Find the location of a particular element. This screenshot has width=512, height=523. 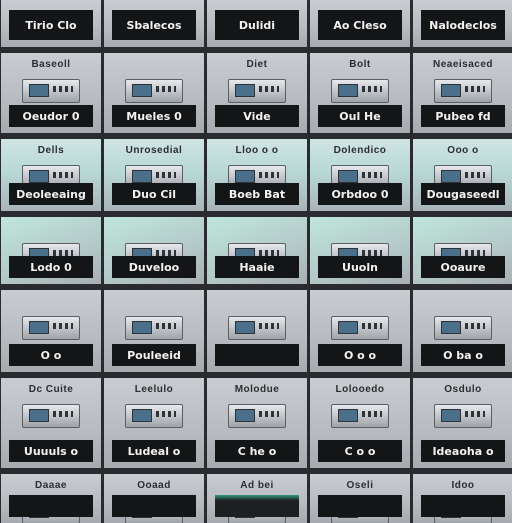

tile-r5-c4: Osdulo Ideaoha o is located at coordinates (462, 423).